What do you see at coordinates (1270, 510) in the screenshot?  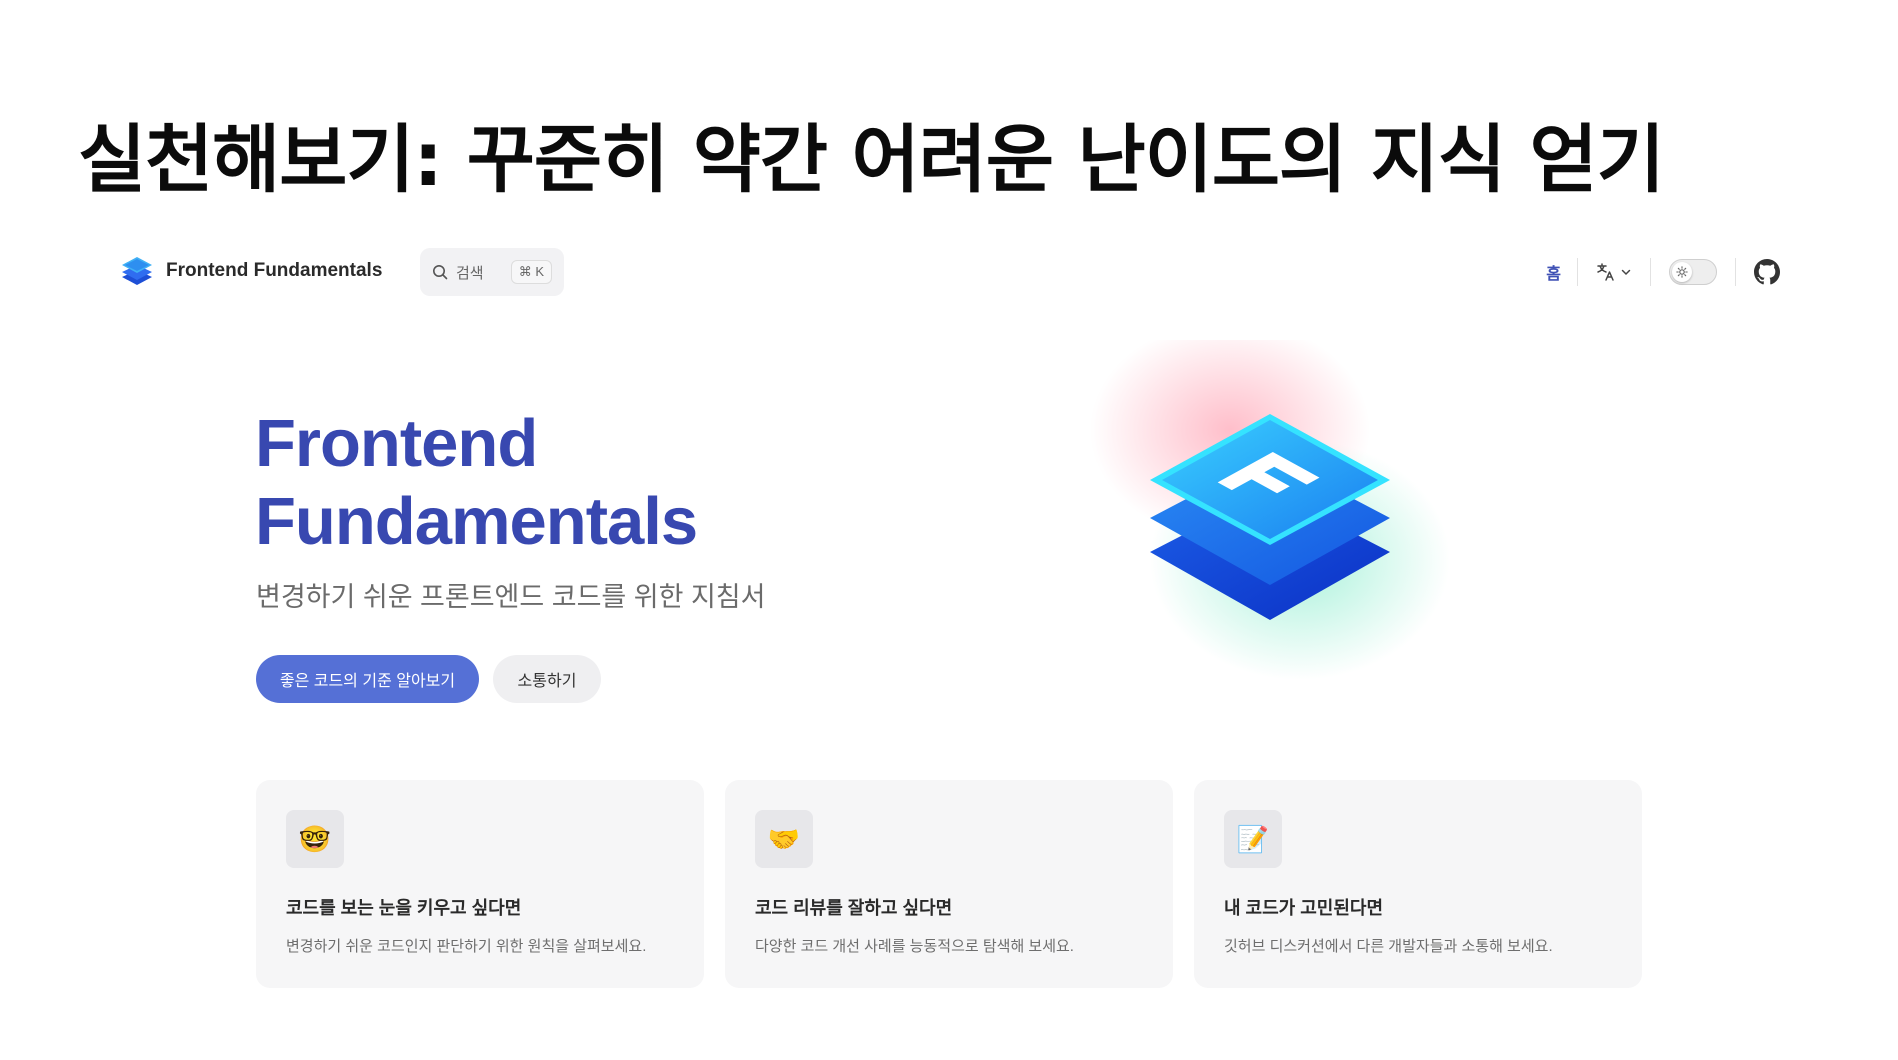 I see `hero-logo-icon` at bounding box center [1270, 510].